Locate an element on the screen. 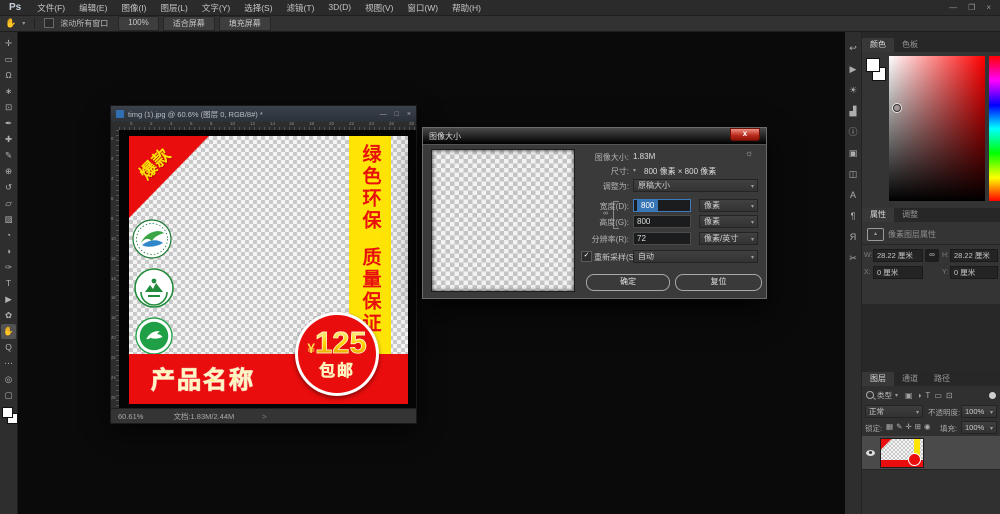  hand-tool-icon: ✋ is located at coordinates (10, 23).